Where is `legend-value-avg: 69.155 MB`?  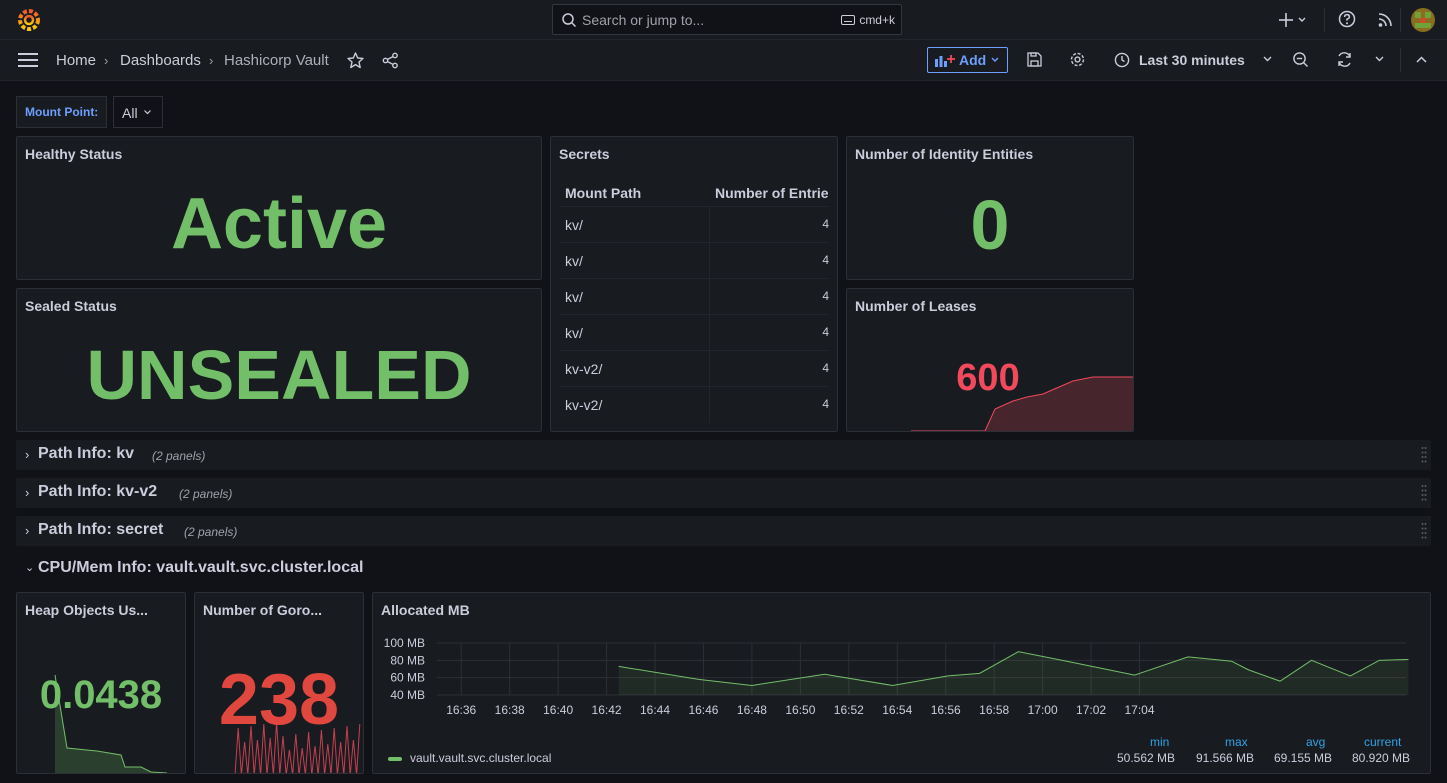
legend-value-avg: 69.155 MB is located at coordinates (1303, 758).